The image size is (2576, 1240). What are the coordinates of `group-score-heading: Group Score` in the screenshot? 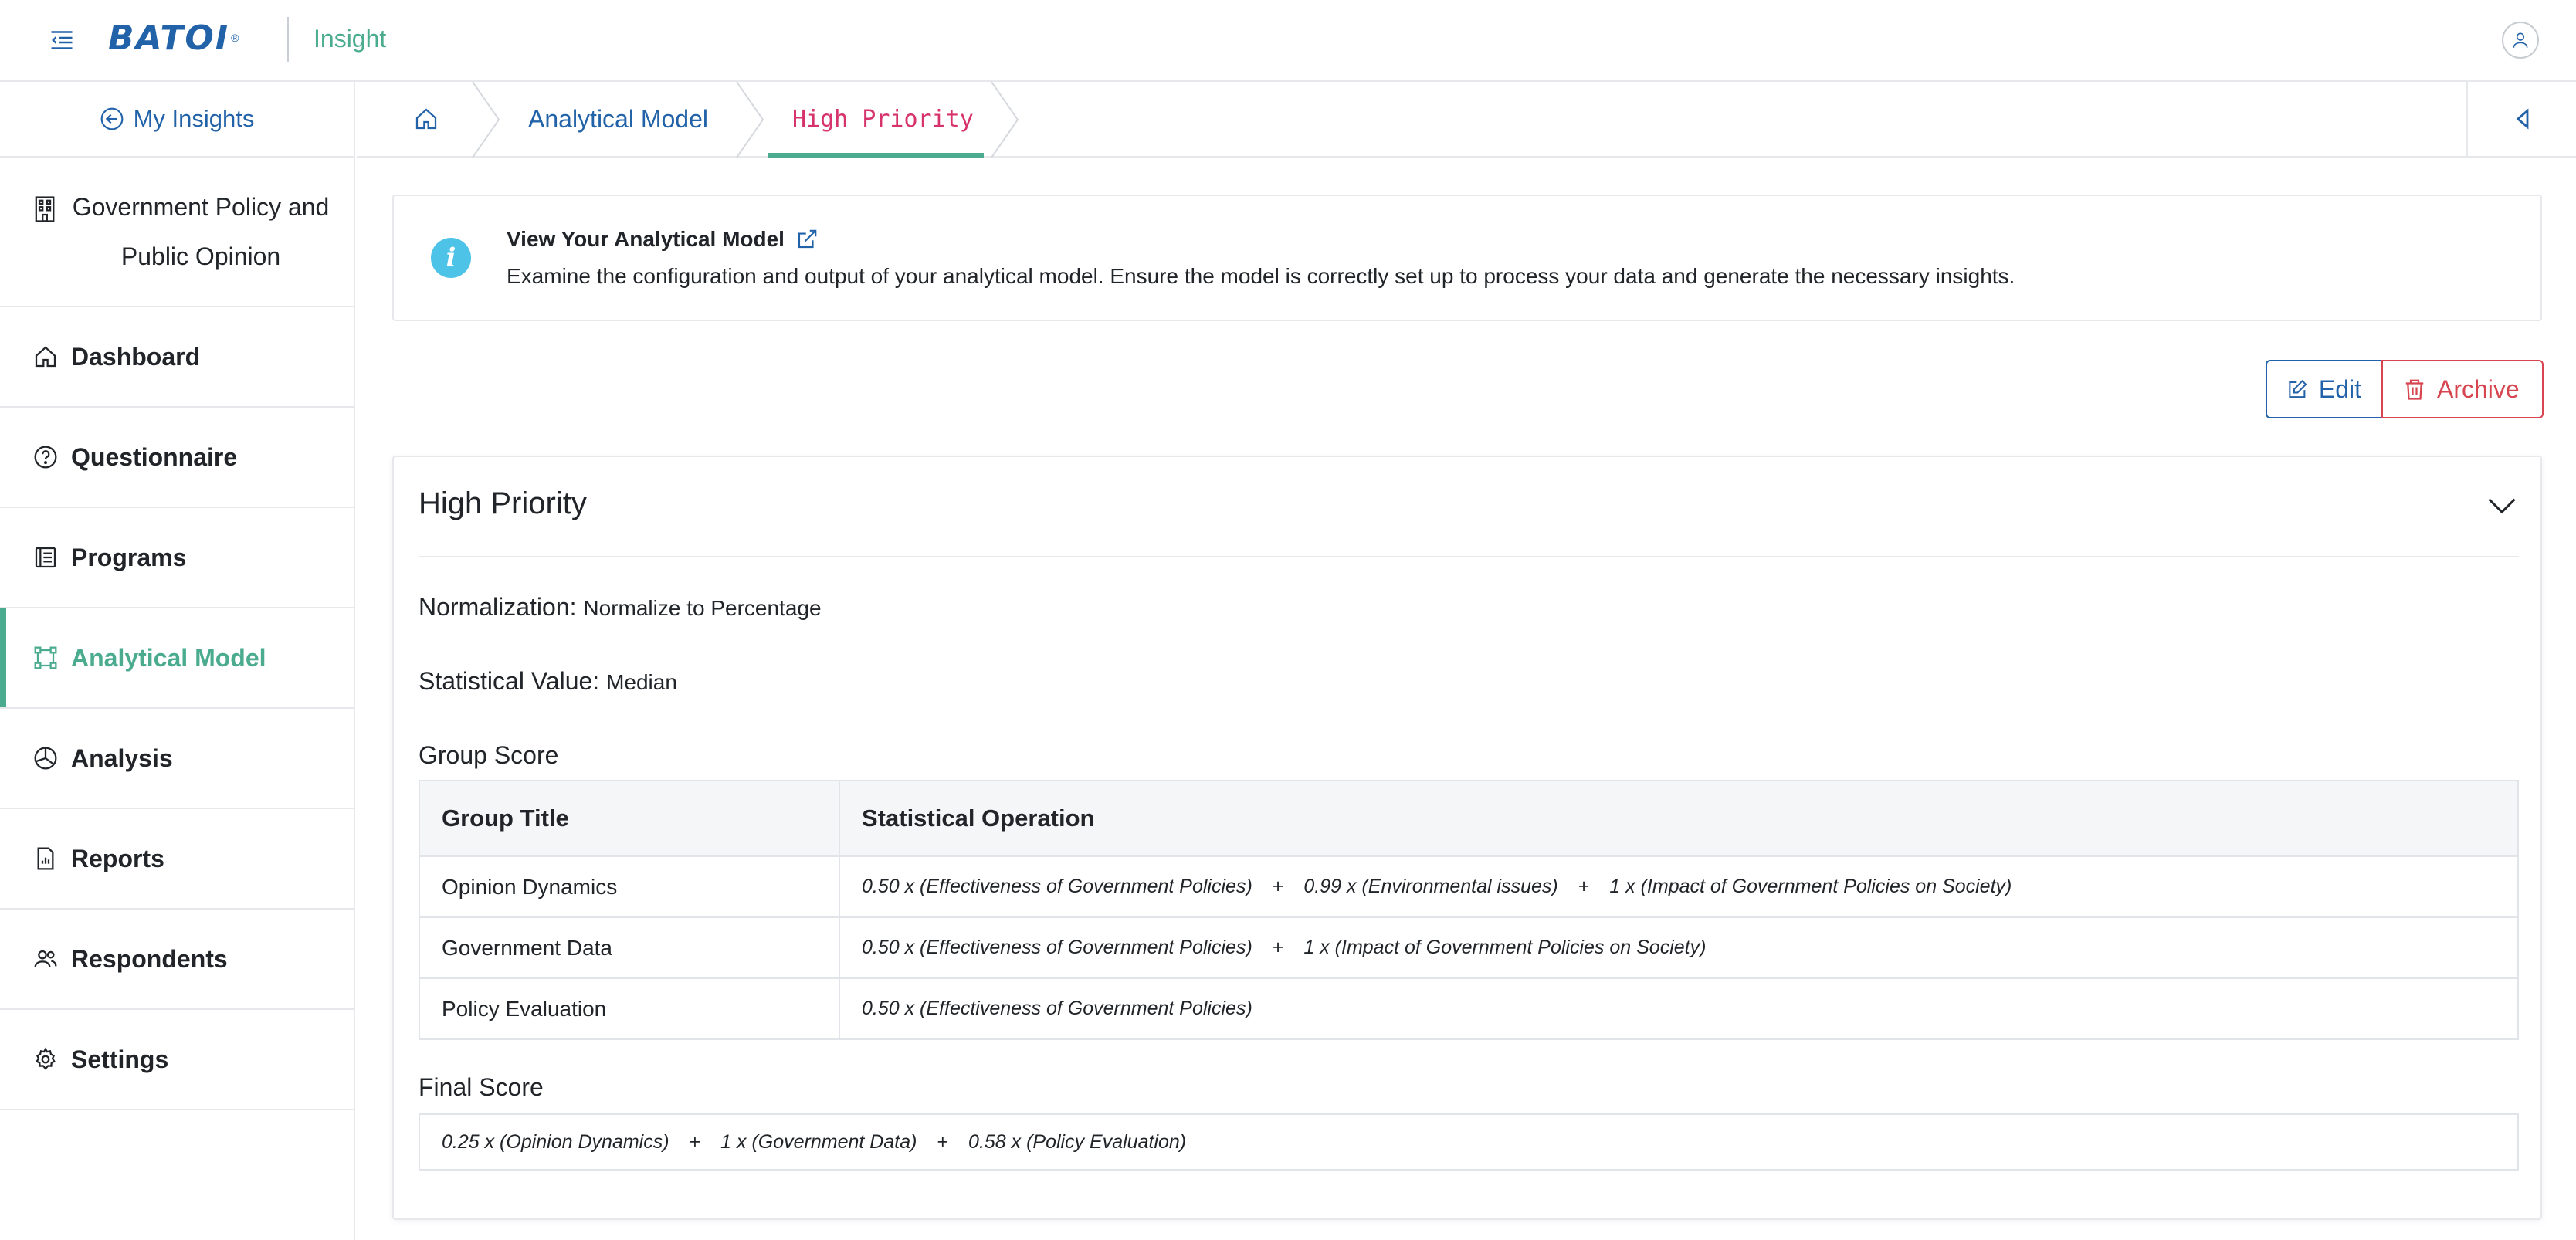 It's located at (489, 755).